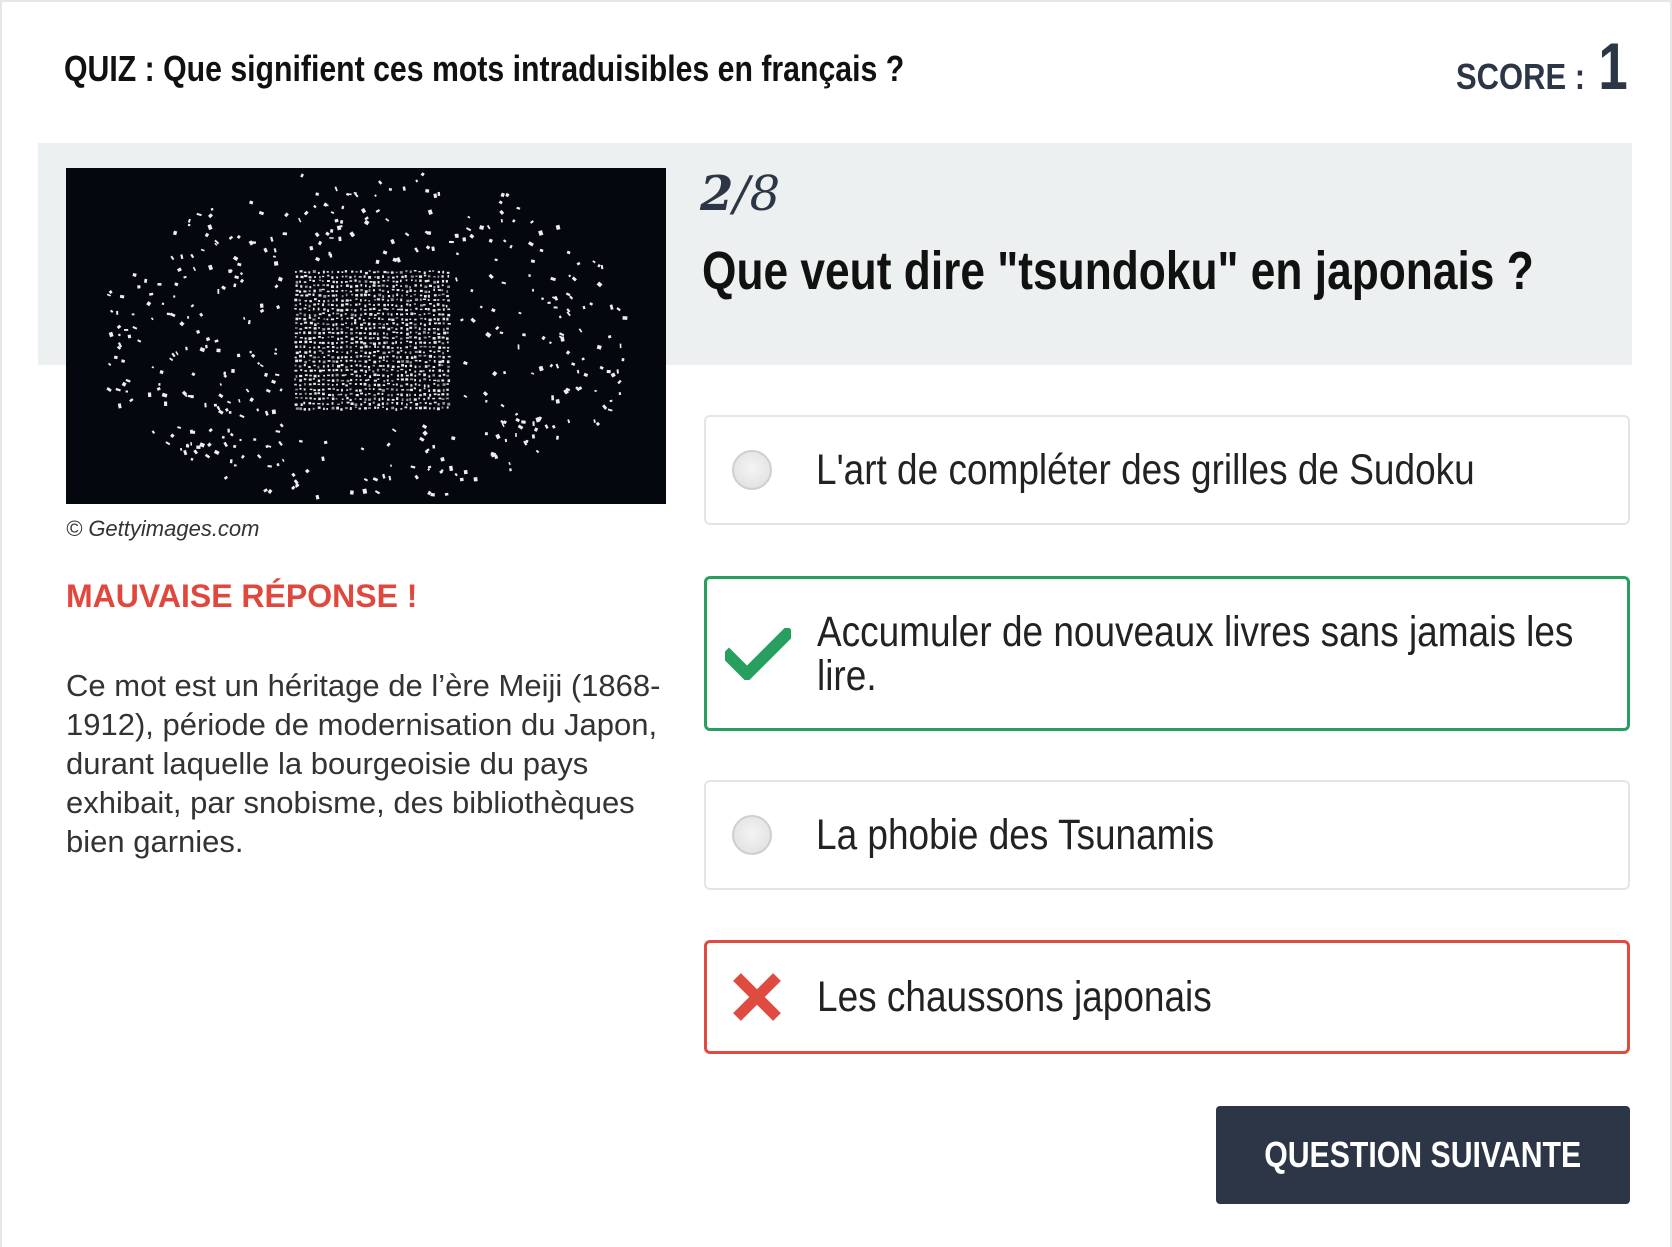 The image size is (1672, 1247). Describe the element at coordinates (1423, 1155) in the screenshot. I see `next-question-button: QUESTION SUIVANTE` at that location.